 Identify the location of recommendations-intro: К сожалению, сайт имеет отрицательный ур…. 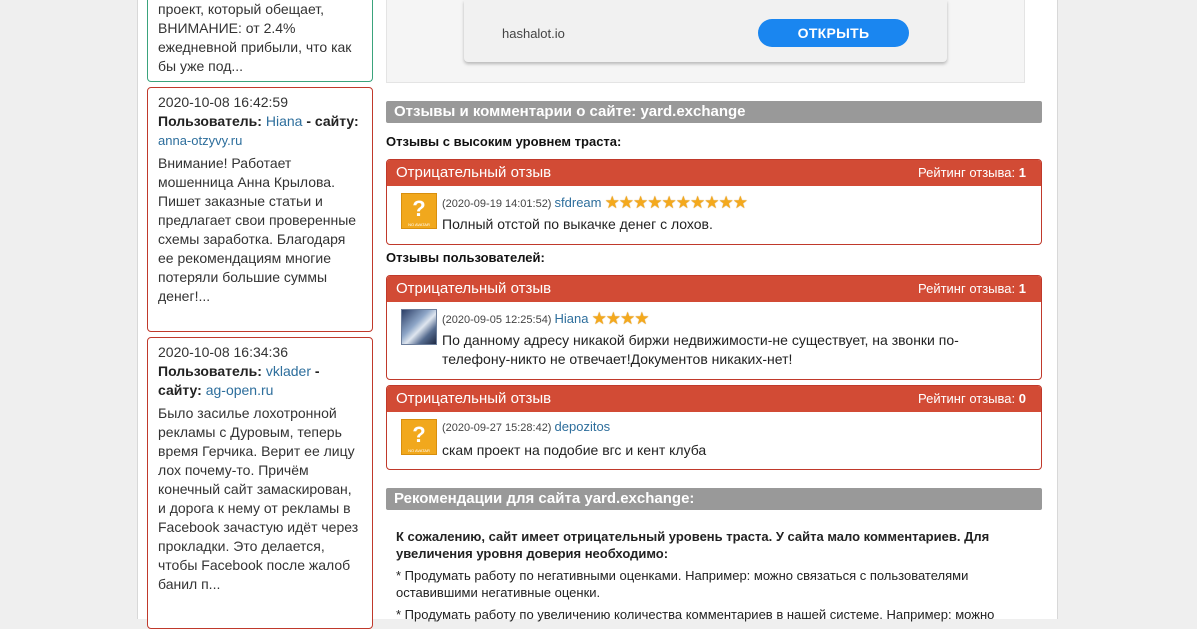
(693, 545).